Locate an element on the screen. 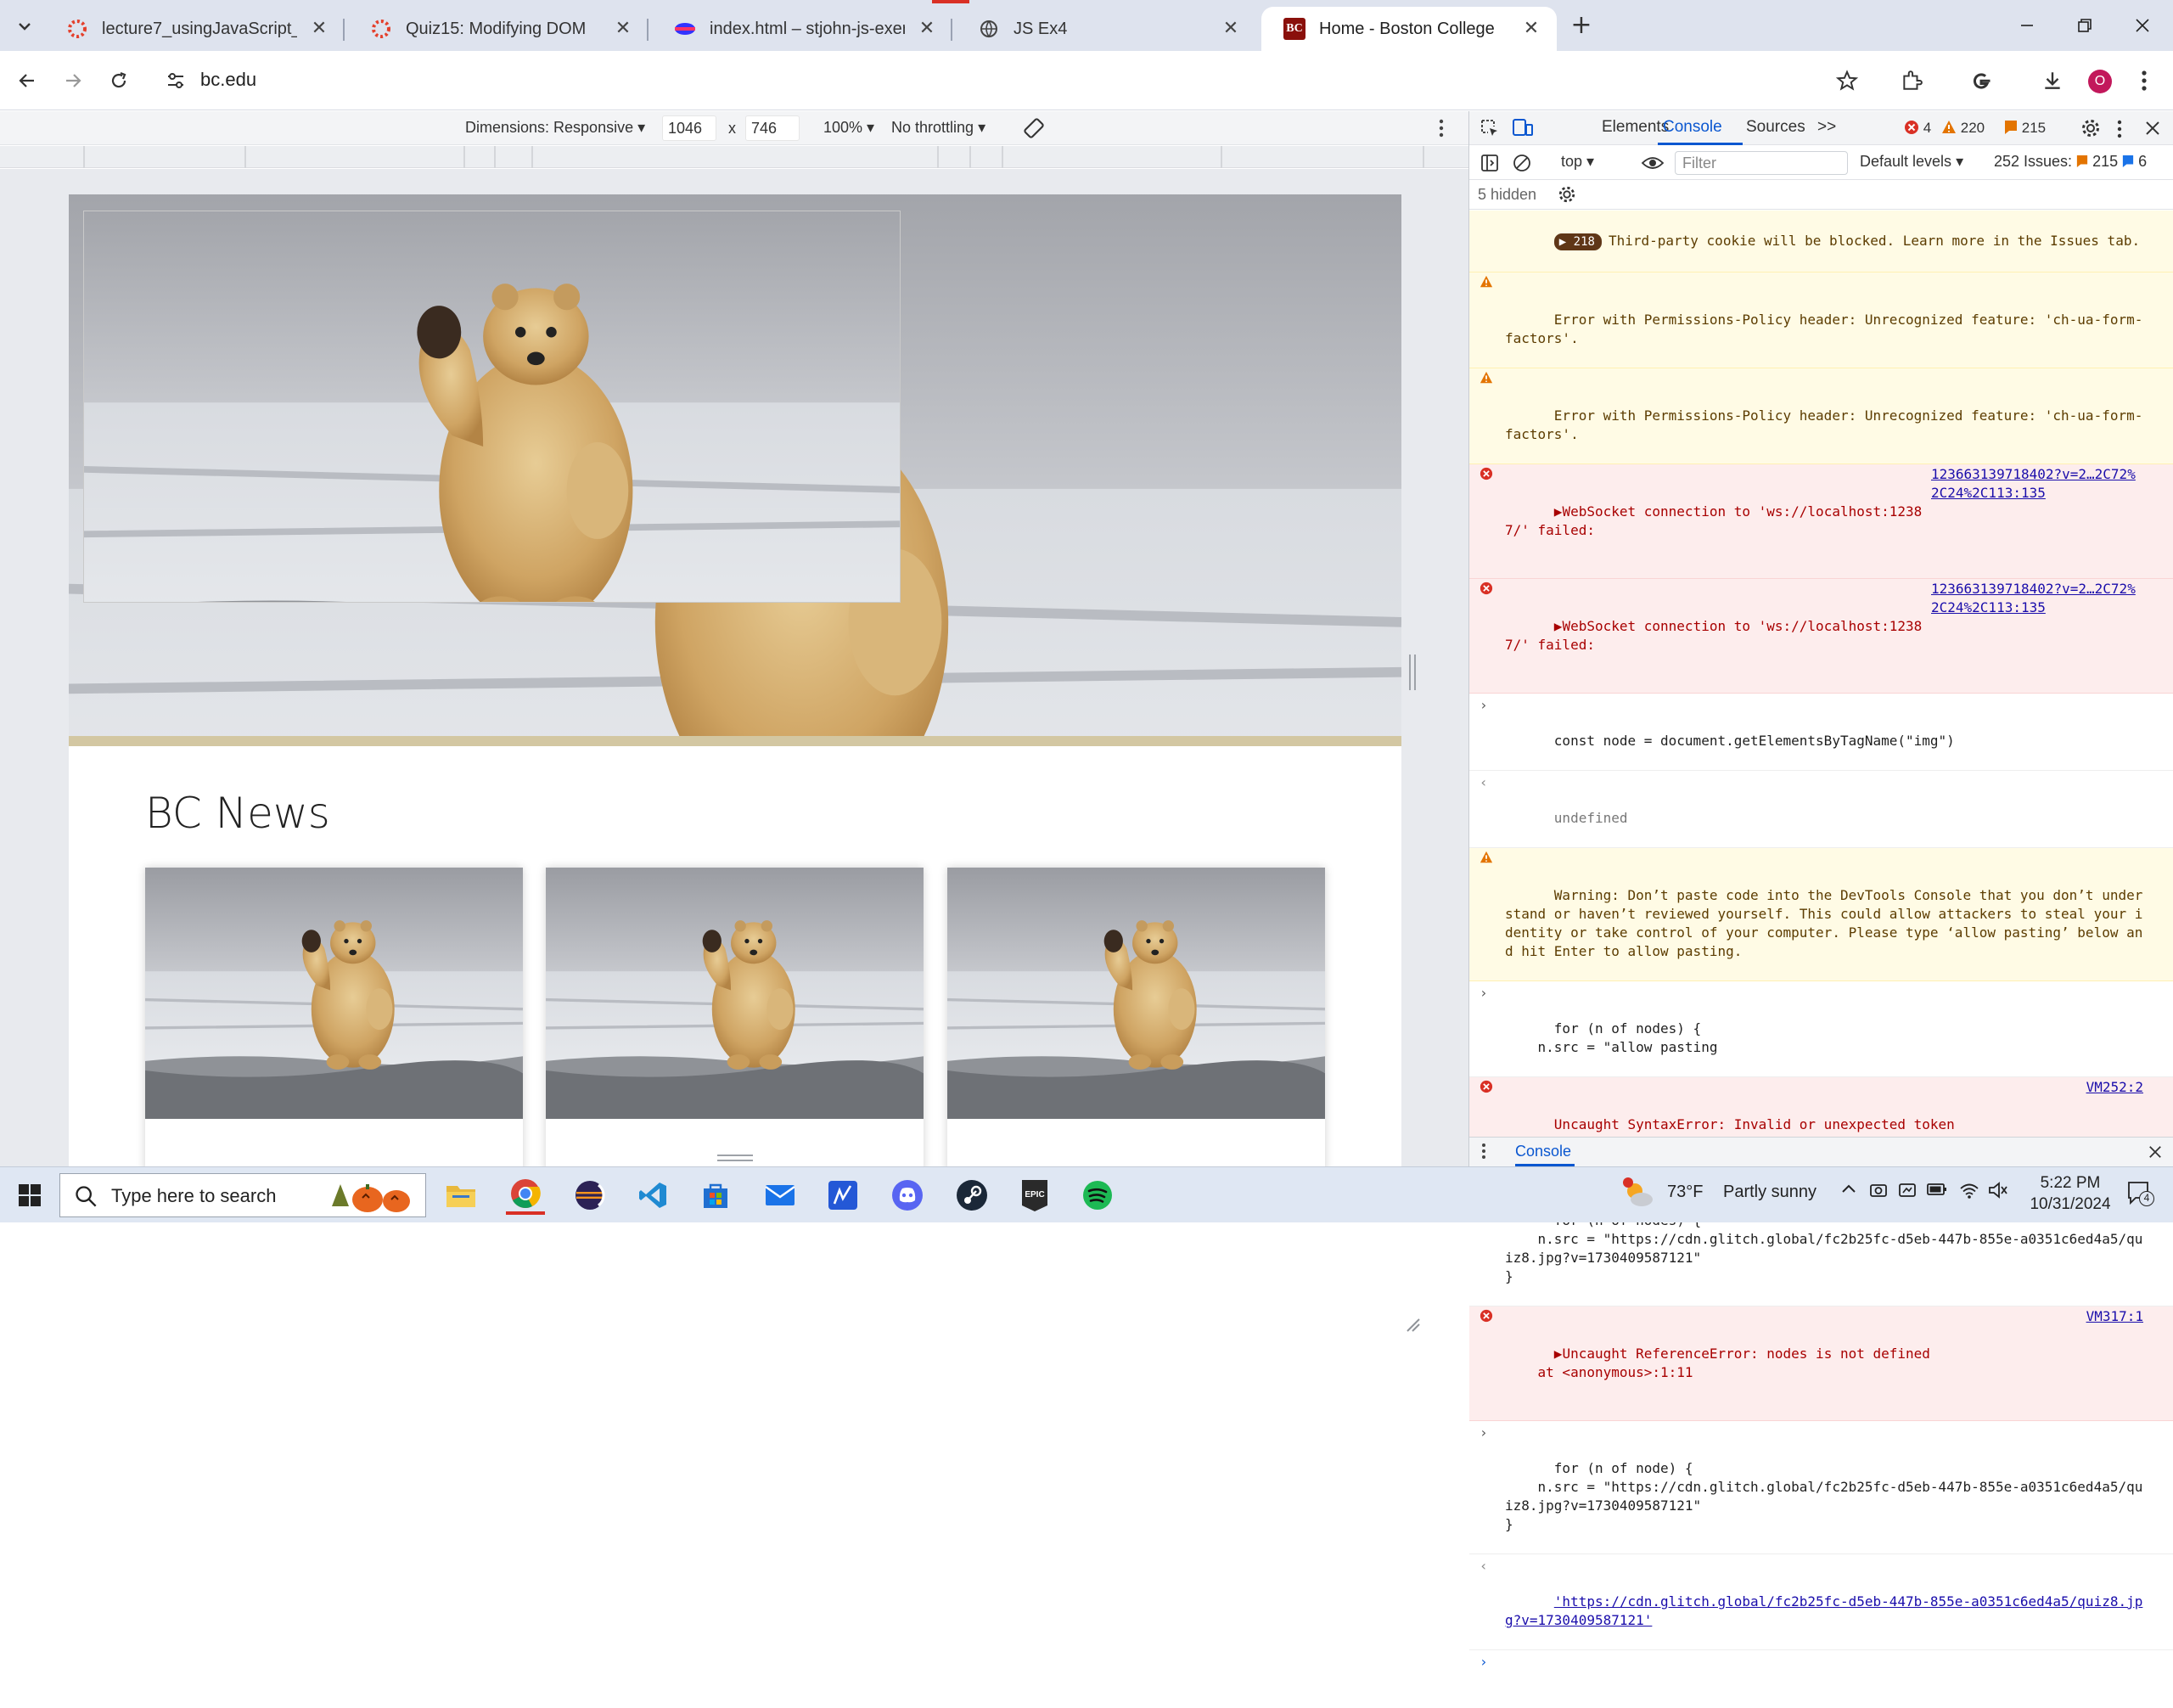 The width and height of the screenshot is (2173, 1708). devtools-settings-button is located at coordinates (2090, 128).